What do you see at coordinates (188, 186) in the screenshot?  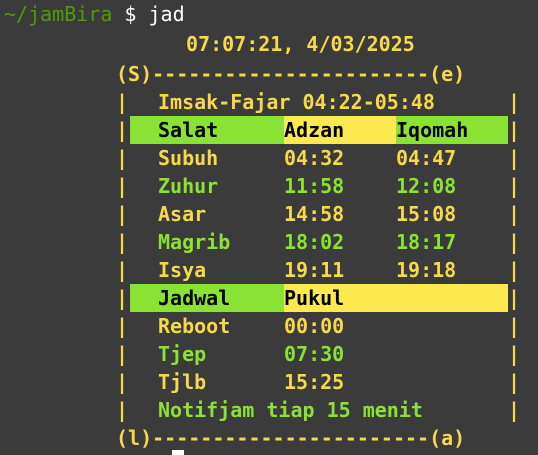 I see `salat-name: Zuhur` at bounding box center [188, 186].